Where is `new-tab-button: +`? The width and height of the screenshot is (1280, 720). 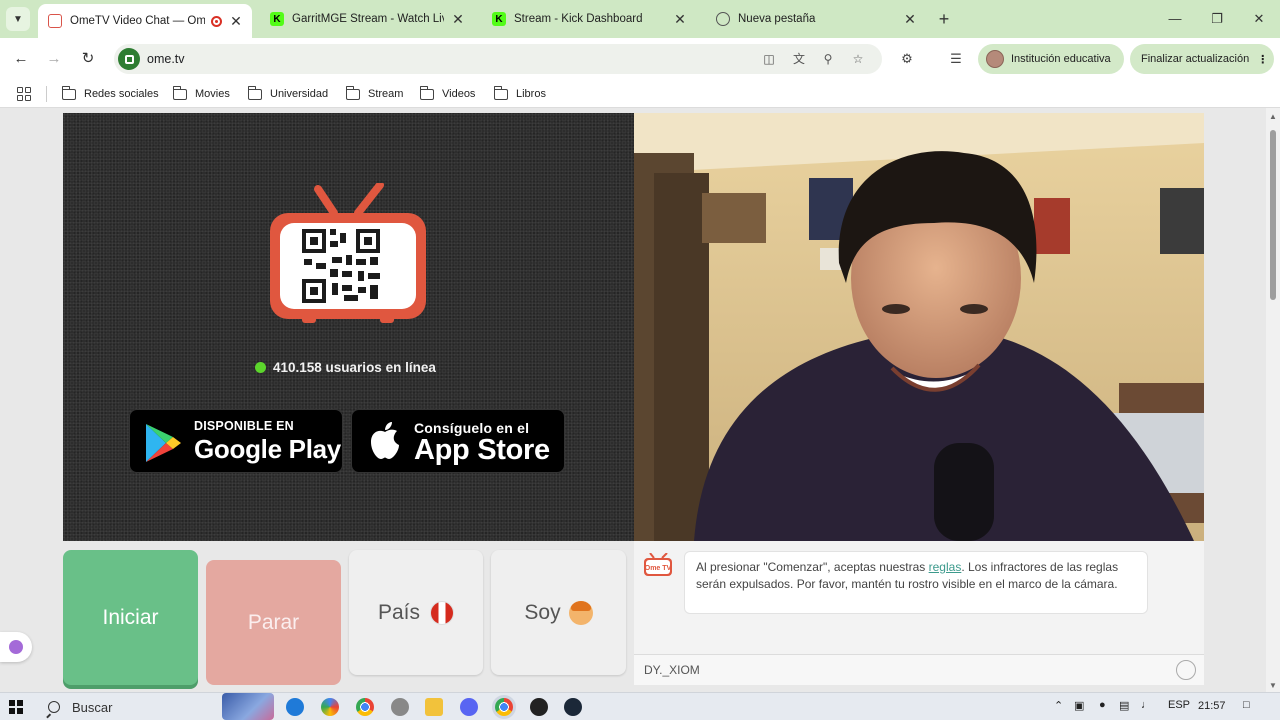 new-tab-button: + is located at coordinates (944, 19).